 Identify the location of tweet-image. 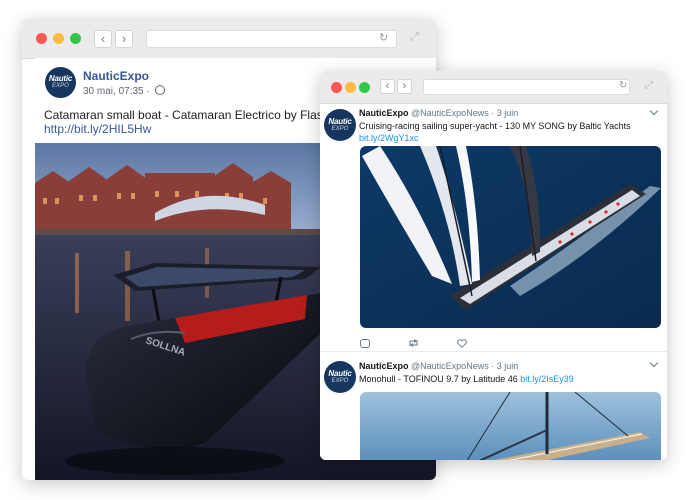
(510, 426).